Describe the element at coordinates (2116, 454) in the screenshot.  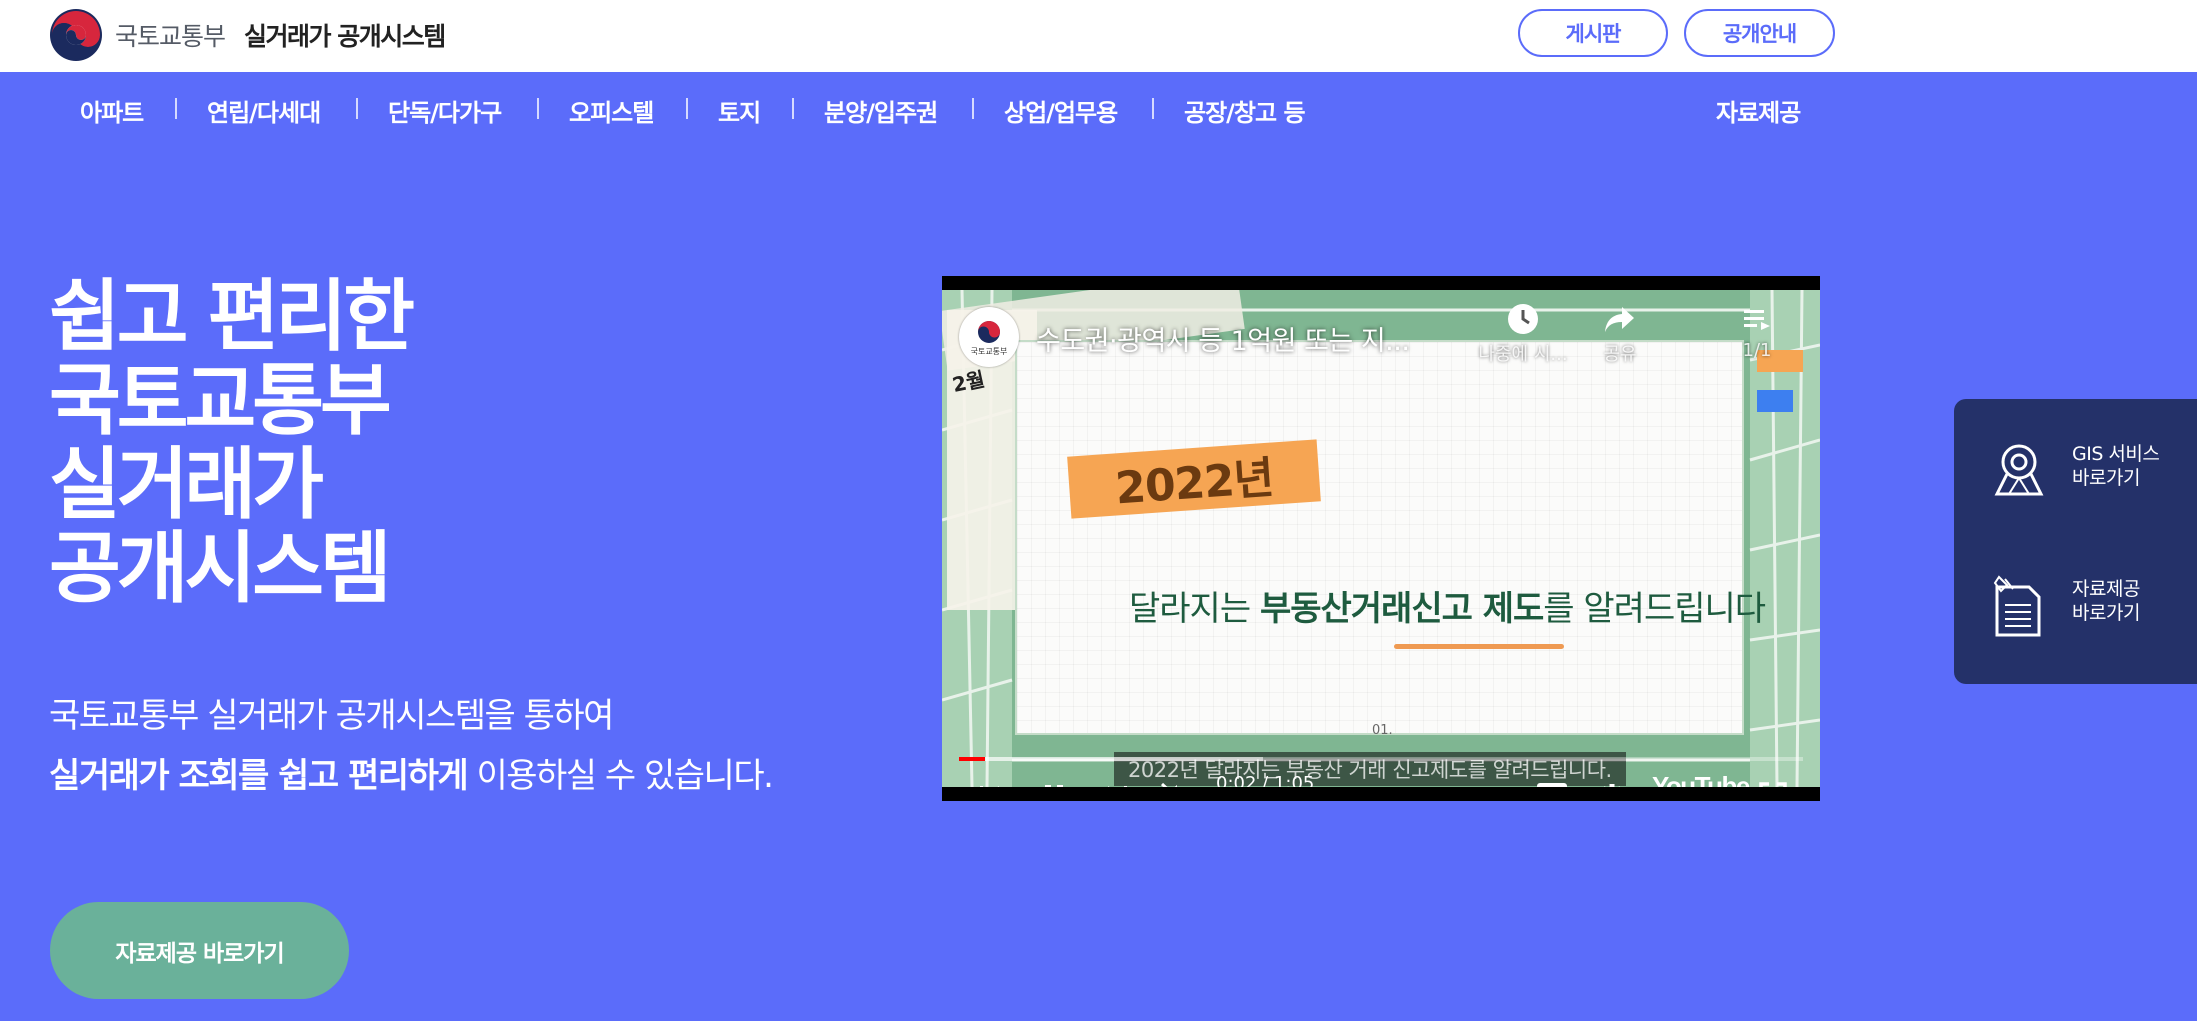
I see `gis-link-line1: GIS 서비스` at that location.